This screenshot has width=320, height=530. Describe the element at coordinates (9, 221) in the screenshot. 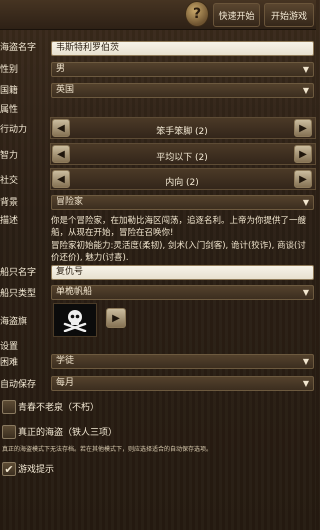

I see `description-label: 描述` at that location.